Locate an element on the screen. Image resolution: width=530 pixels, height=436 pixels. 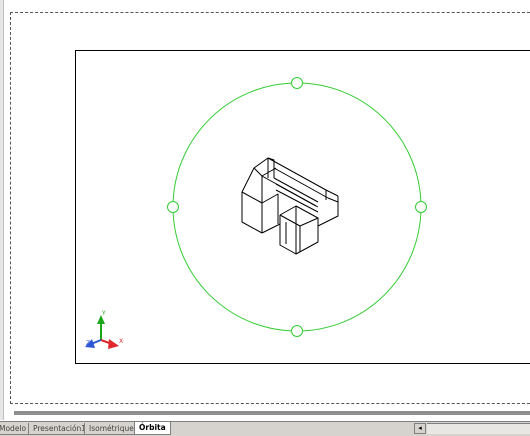
horizontal-scrollbar is located at coordinates (478, 428).